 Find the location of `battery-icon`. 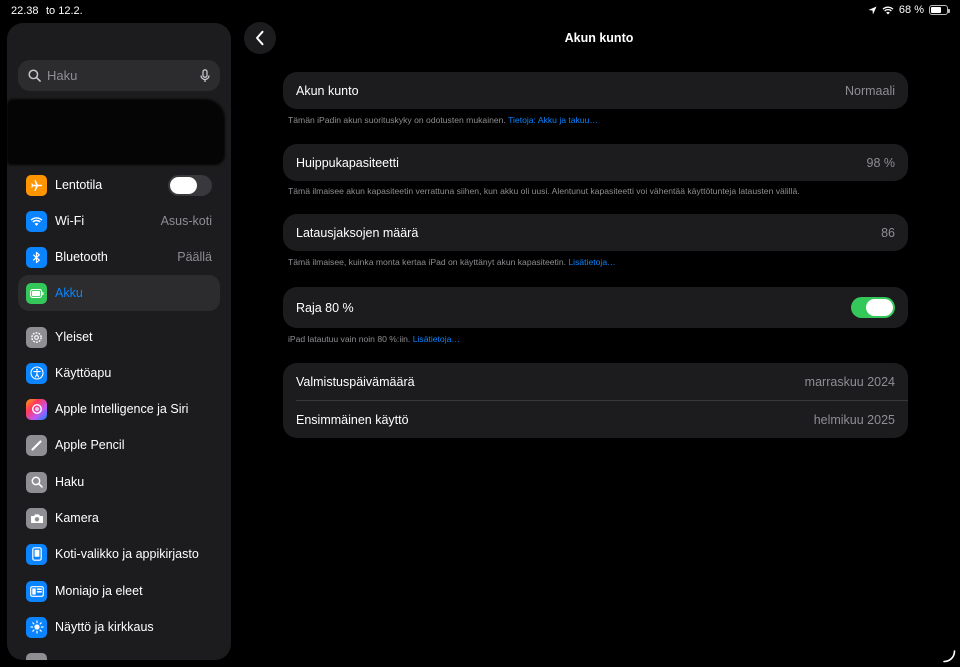

battery-icon is located at coordinates (36, 293).